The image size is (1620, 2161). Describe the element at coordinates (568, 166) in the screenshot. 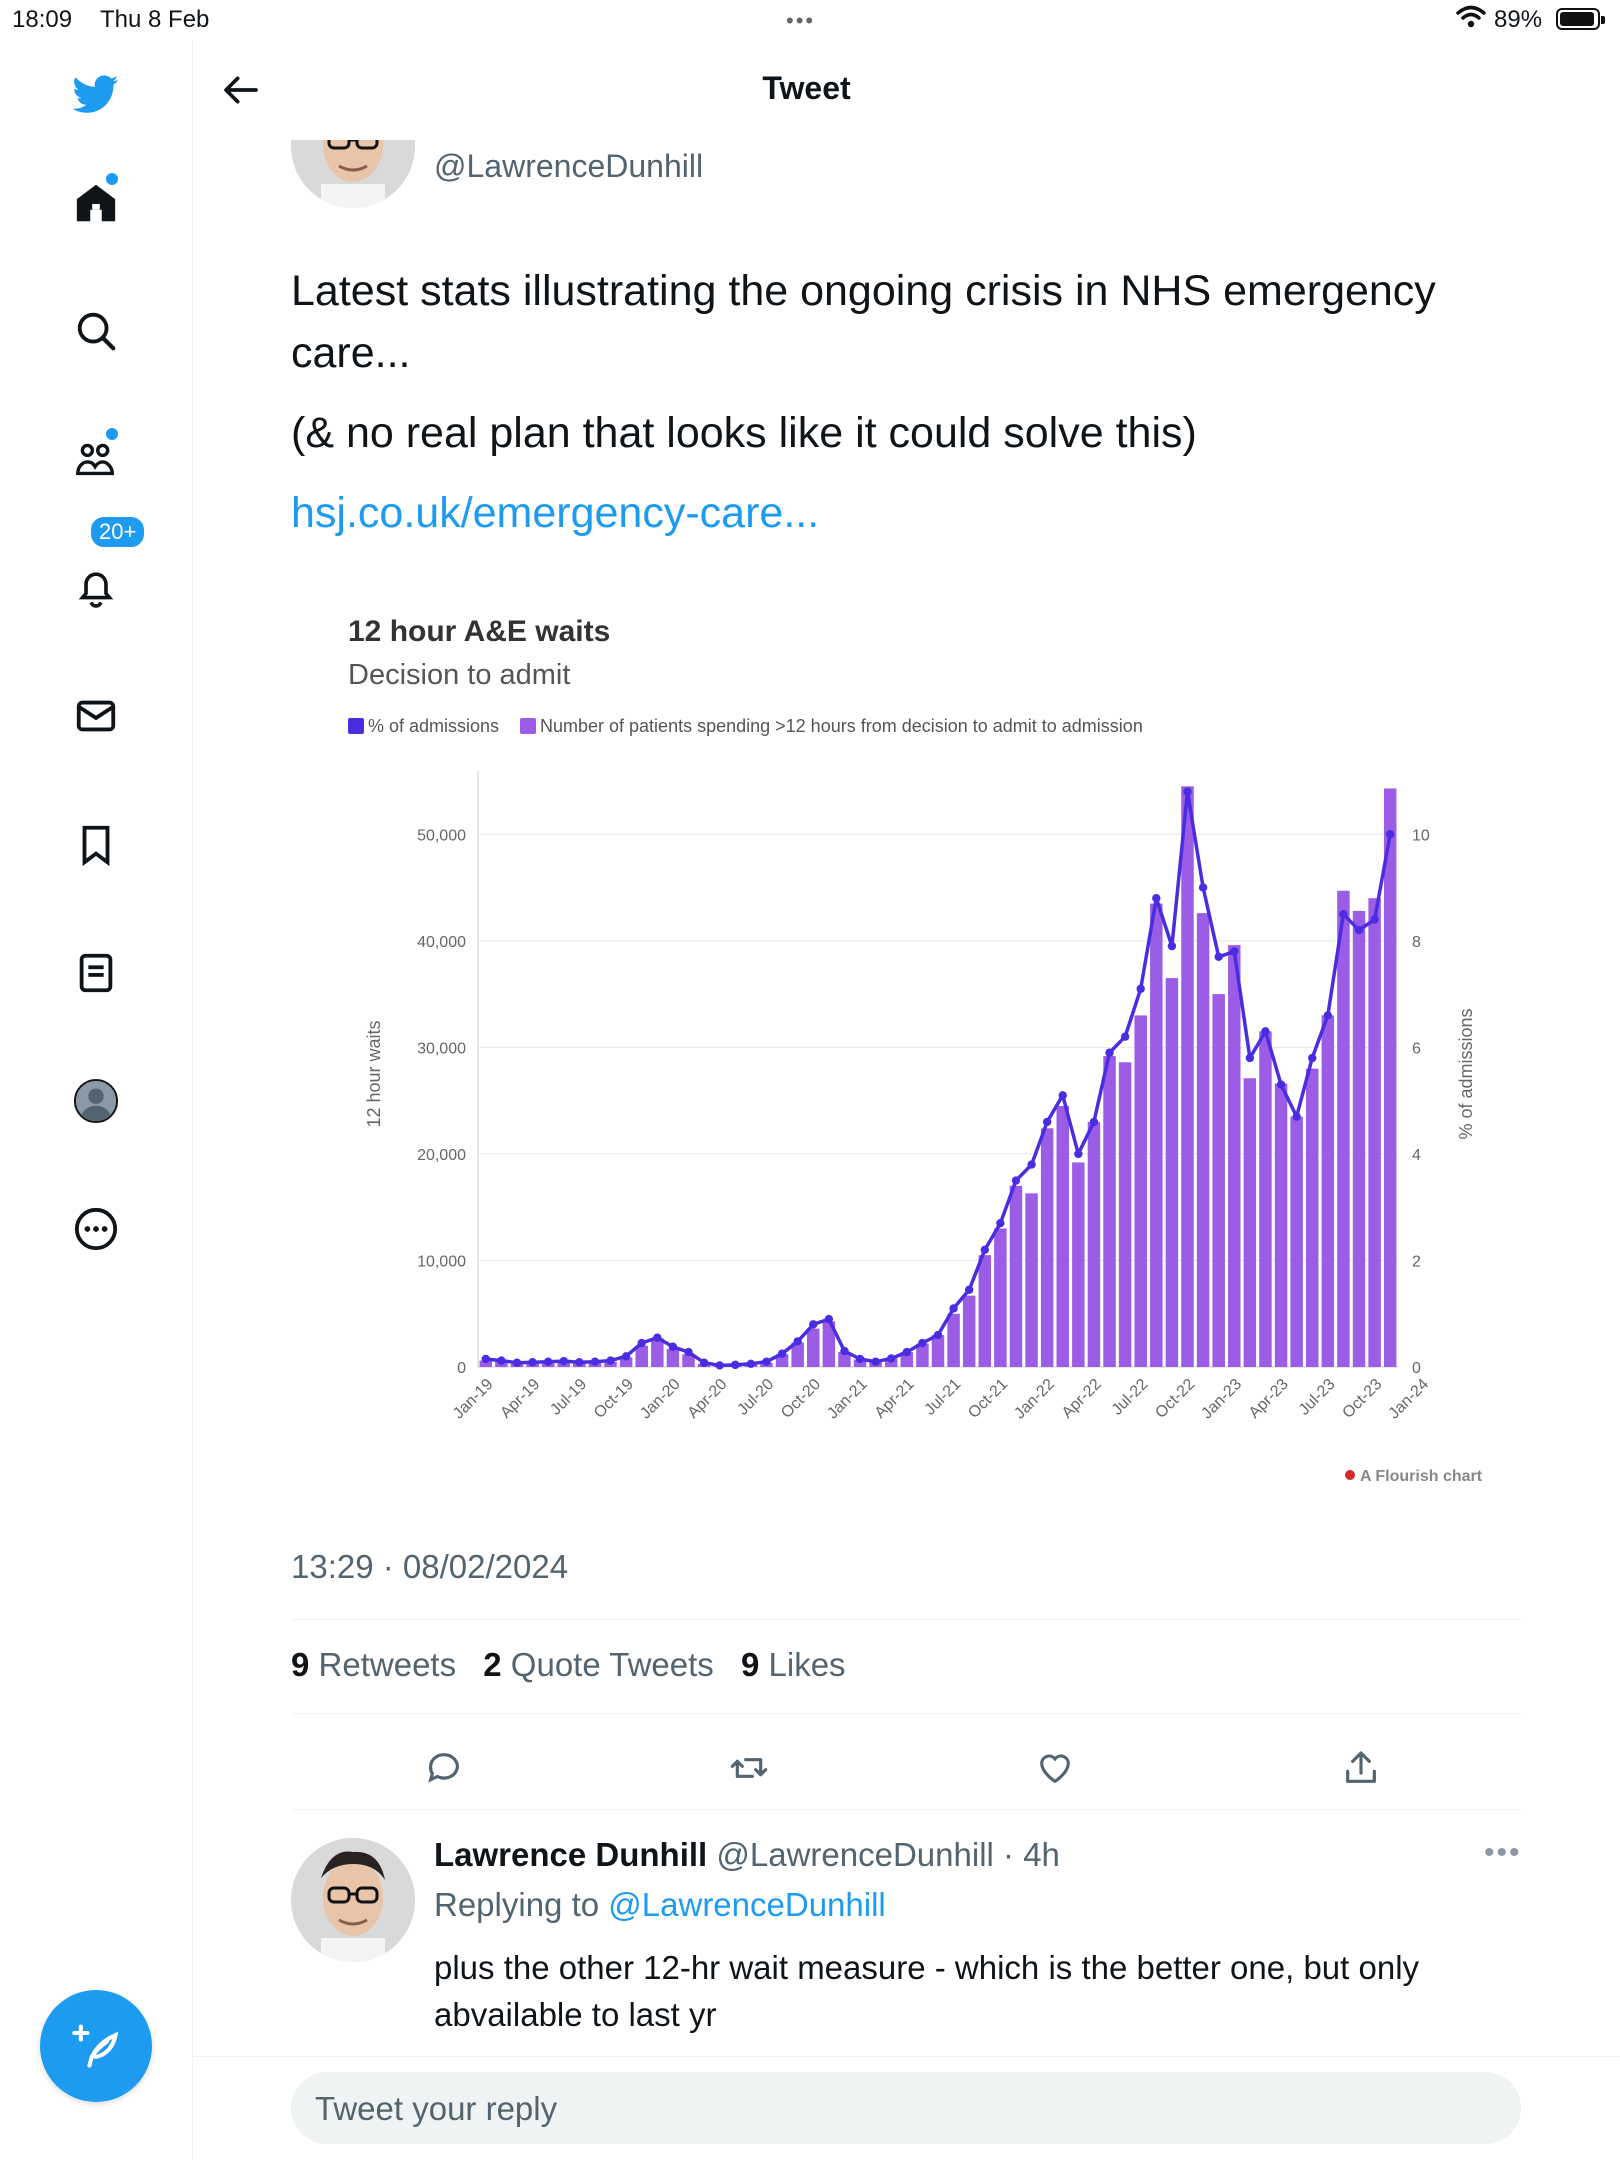

I see `author-handle: @LawrenceDunhill` at that location.